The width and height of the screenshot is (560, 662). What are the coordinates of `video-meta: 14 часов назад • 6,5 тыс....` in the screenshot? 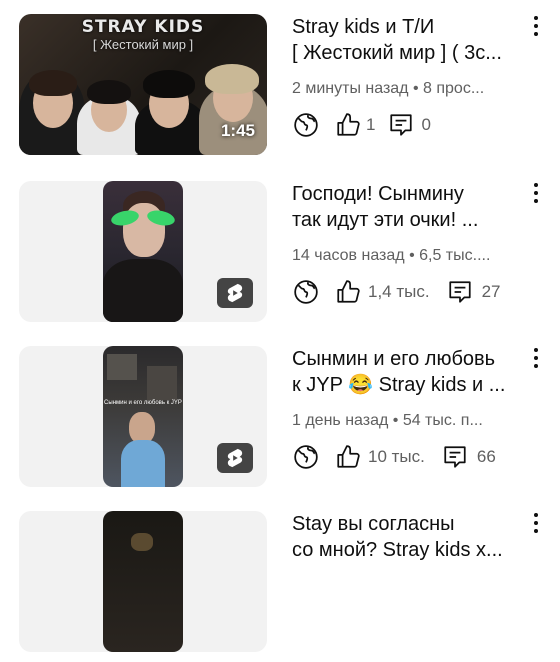 It's located at (391, 255).